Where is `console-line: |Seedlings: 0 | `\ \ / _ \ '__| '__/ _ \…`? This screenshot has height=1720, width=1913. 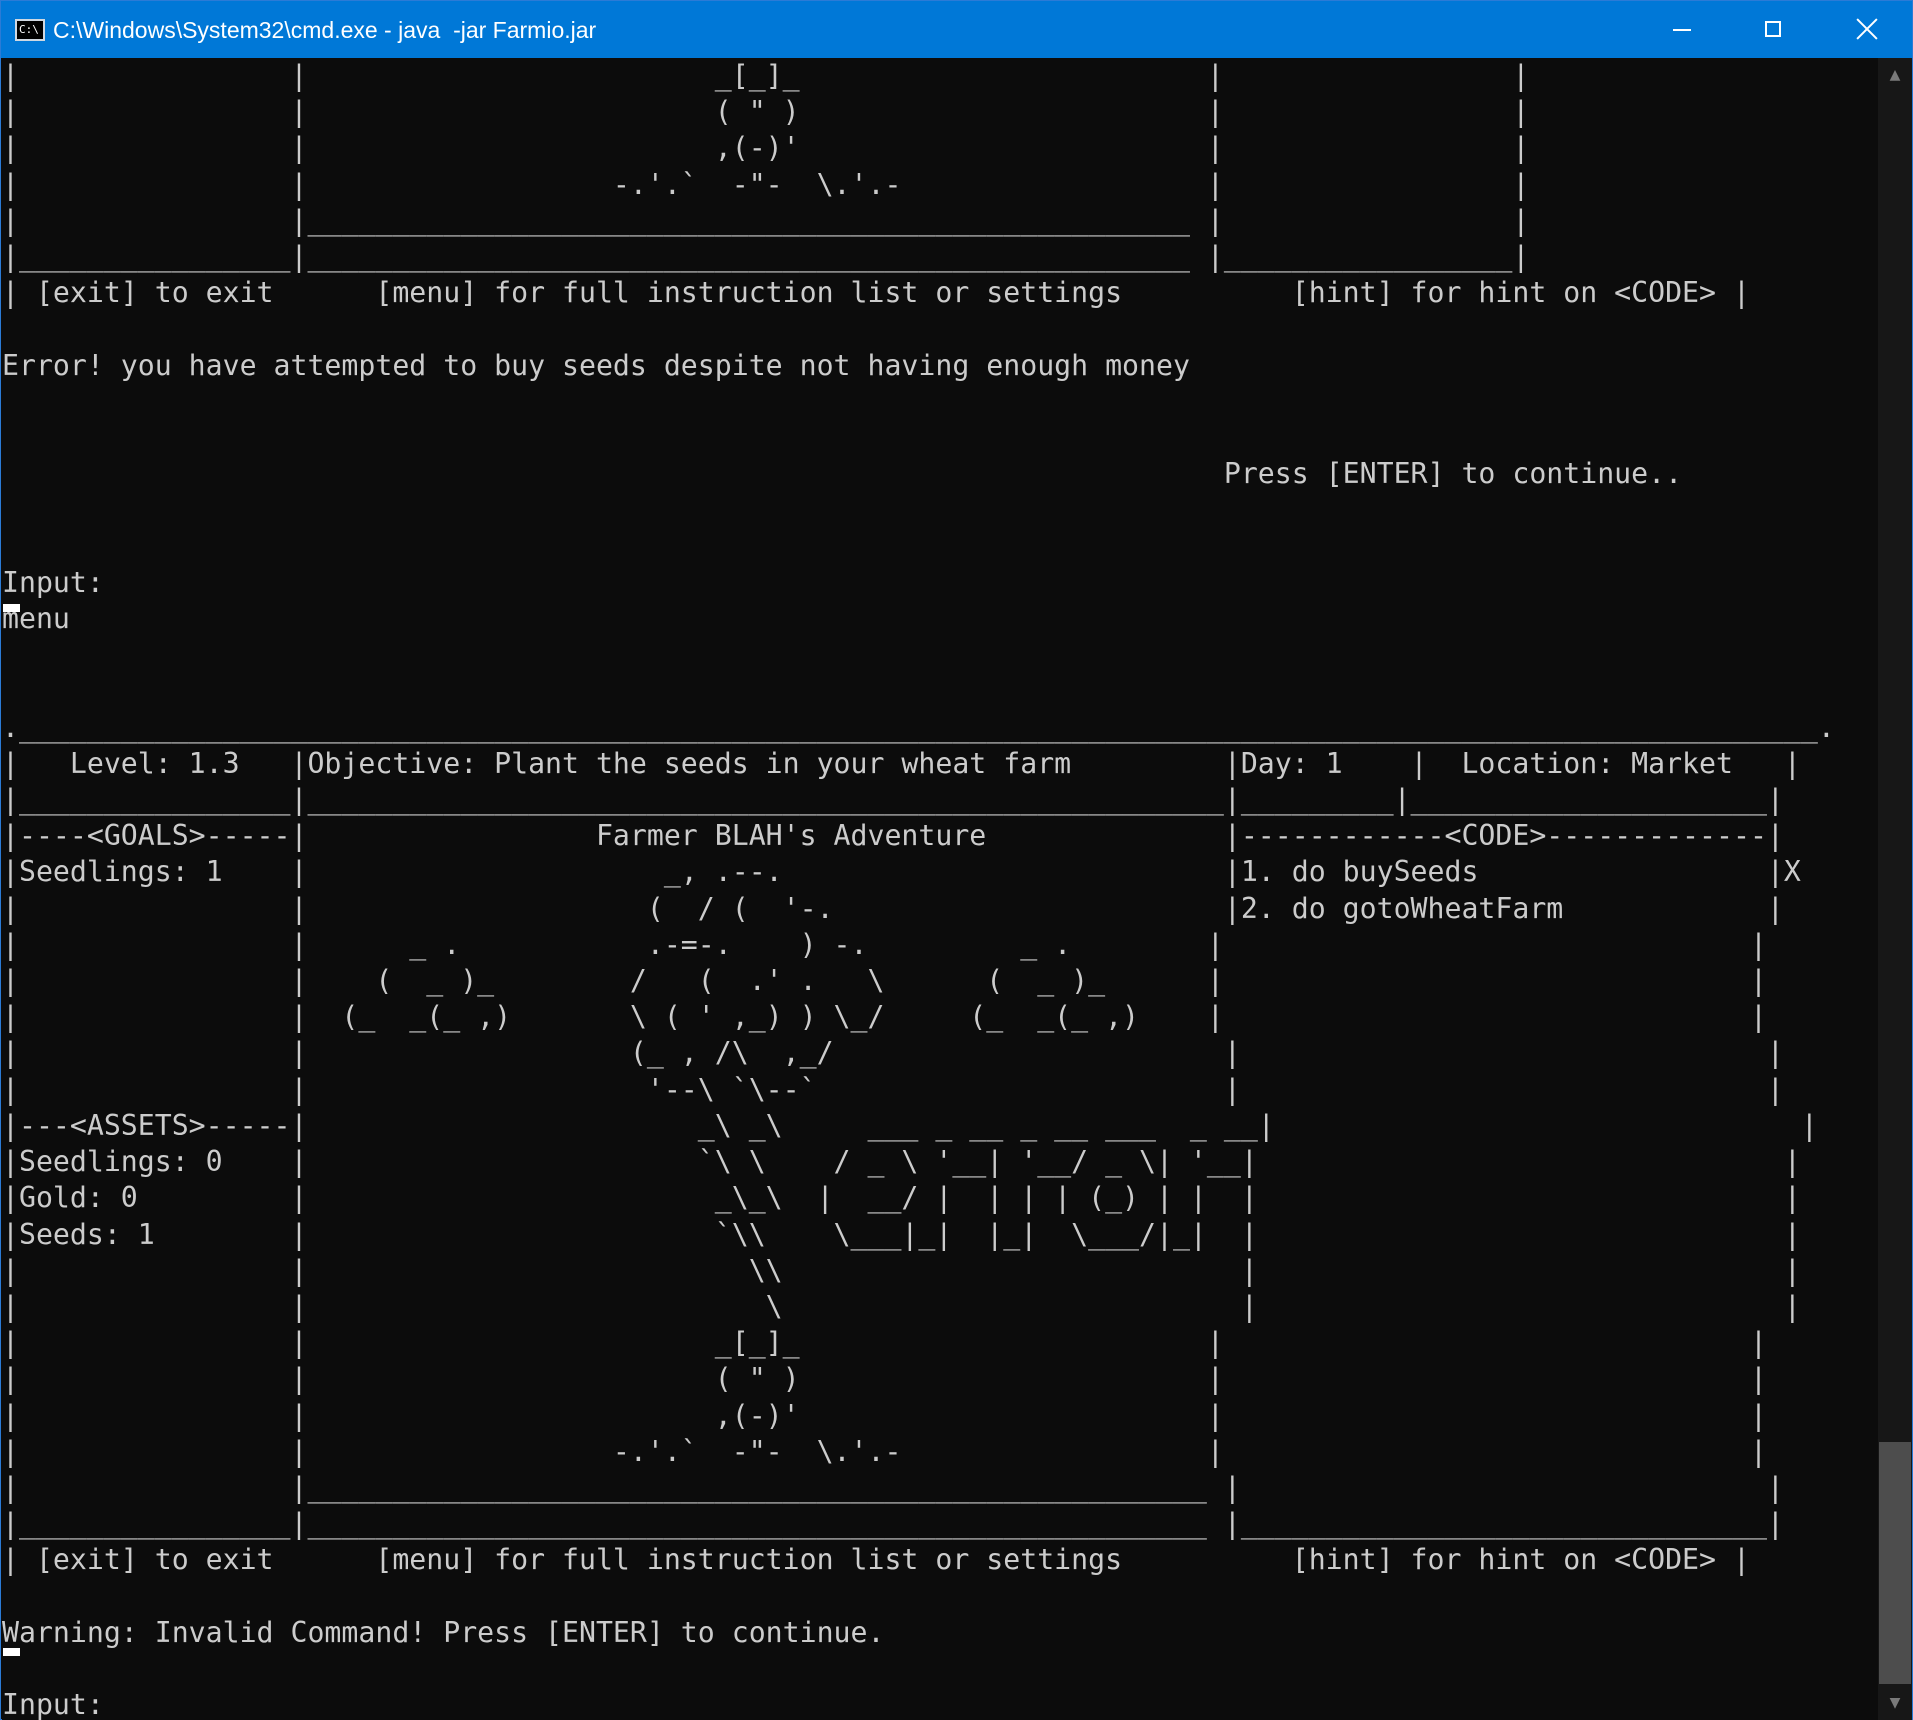
console-line: |Seedlings: 0 | `\ \ / _ \ '__| '__/ _ \… is located at coordinates (901, 1162).